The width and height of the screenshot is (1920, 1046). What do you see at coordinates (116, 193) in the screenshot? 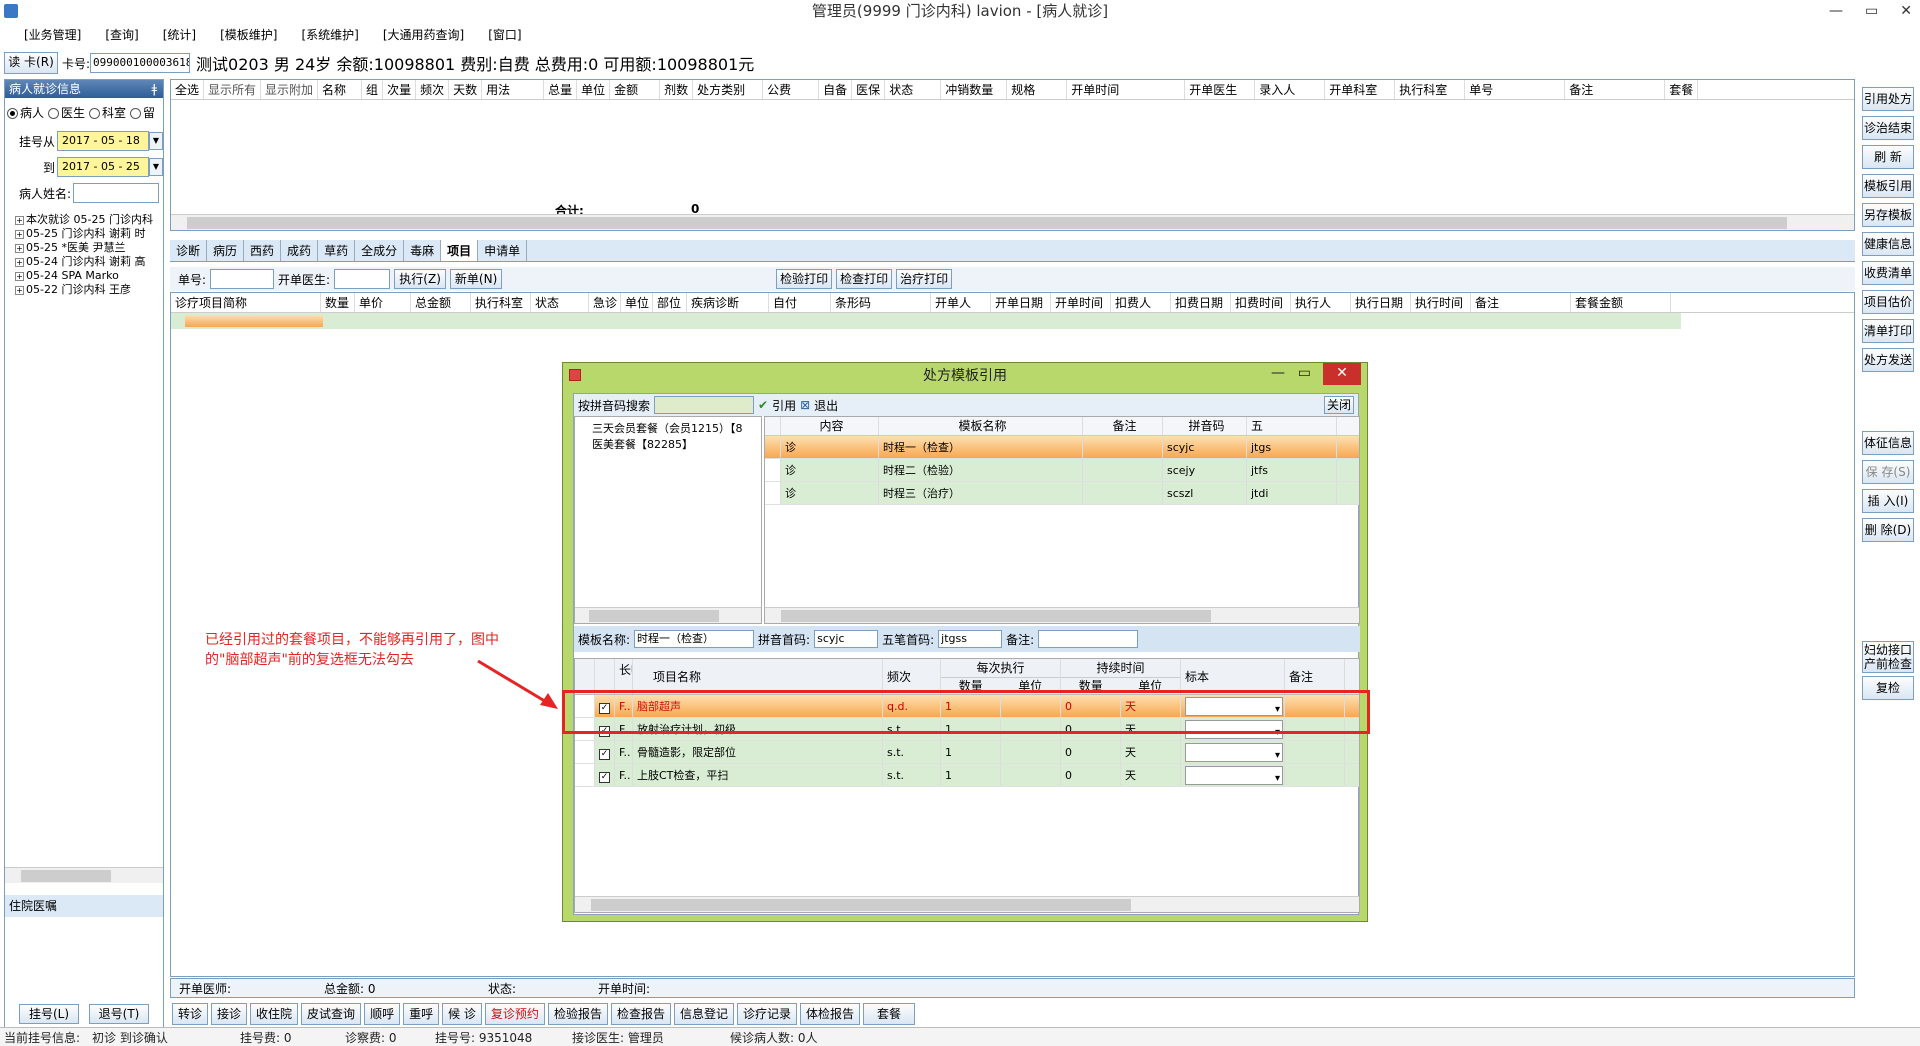
I see `patient-name-input` at bounding box center [116, 193].